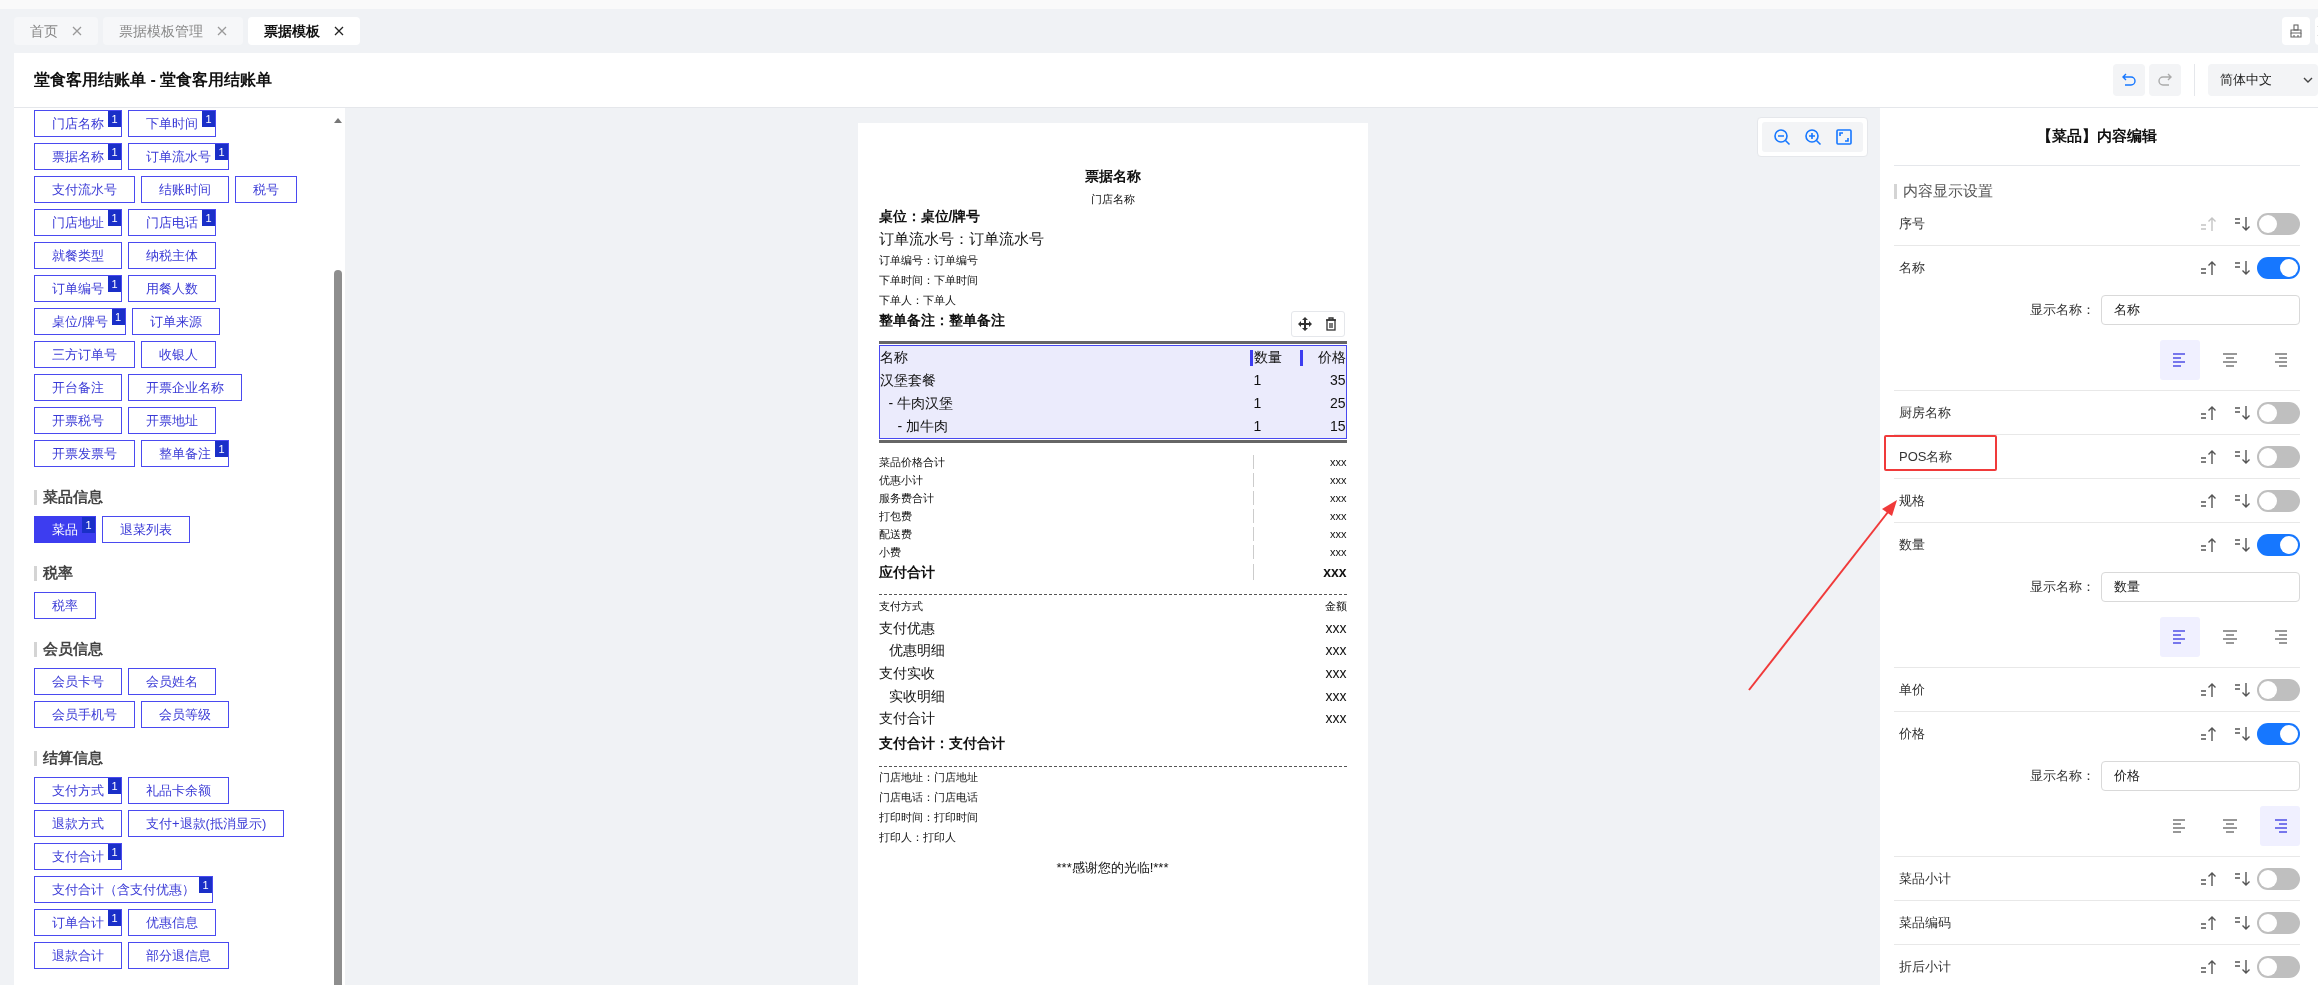 The width and height of the screenshot is (2318, 985). I want to click on tag-button: 订单合计 1, so click(78, 922).